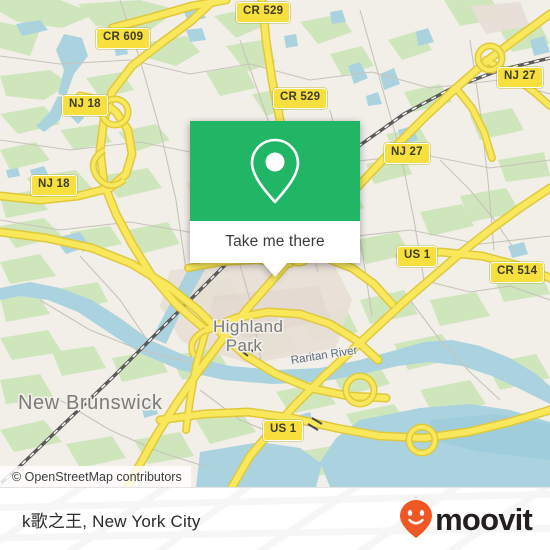  What do you see at coordinates (263, 12) in the screenshot?
I see `highway-shield-cr-529-north: CR 529` at bounding box center [263, 12].